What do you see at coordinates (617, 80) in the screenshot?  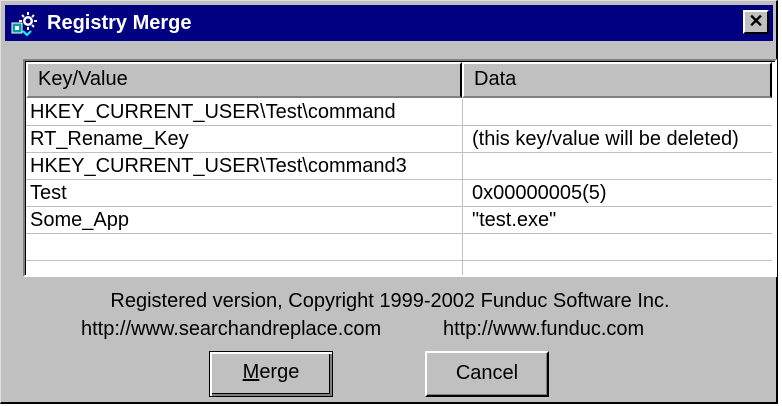 I see `column-header-data: Data` at bounding box center [617, 80].